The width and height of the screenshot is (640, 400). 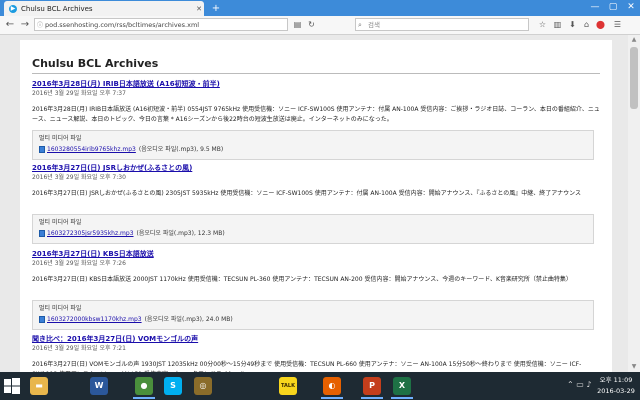 What do you see at coordinates (616, 391) in the screenshot?
I see `clock-date: 2016-03-29` at bounding box center [616, 391].